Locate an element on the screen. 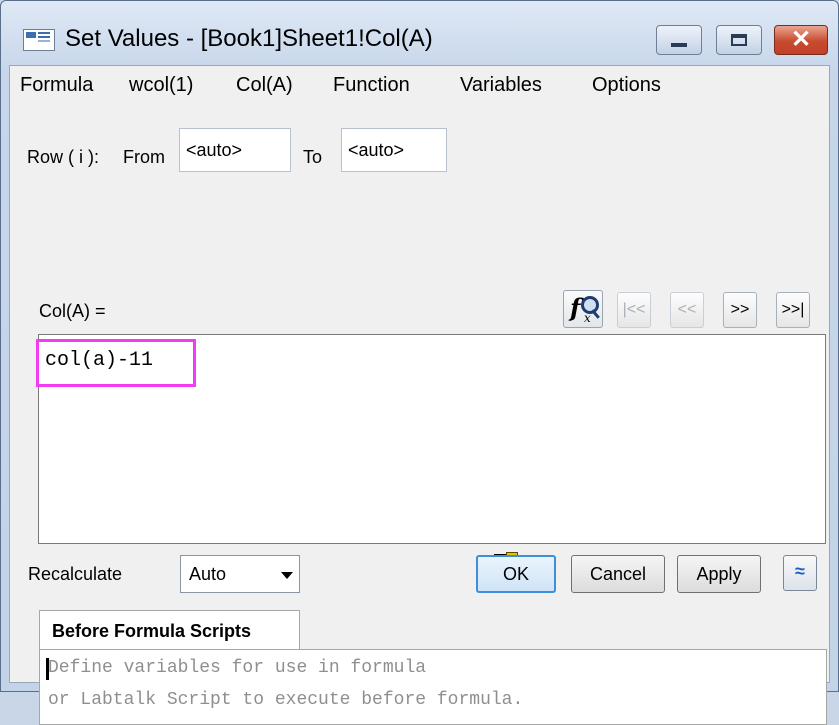  window-title: Set Values - [Book1]Sheet1!Col(A) is located at coordinates (249, 38).